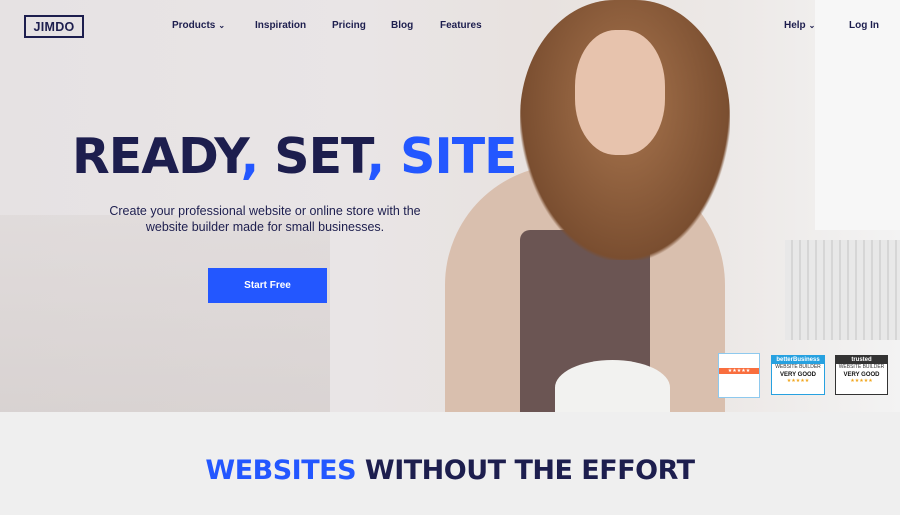 This screenshot has width=900, height=515. I want to click on nav-features: Features, so click(461, 25).